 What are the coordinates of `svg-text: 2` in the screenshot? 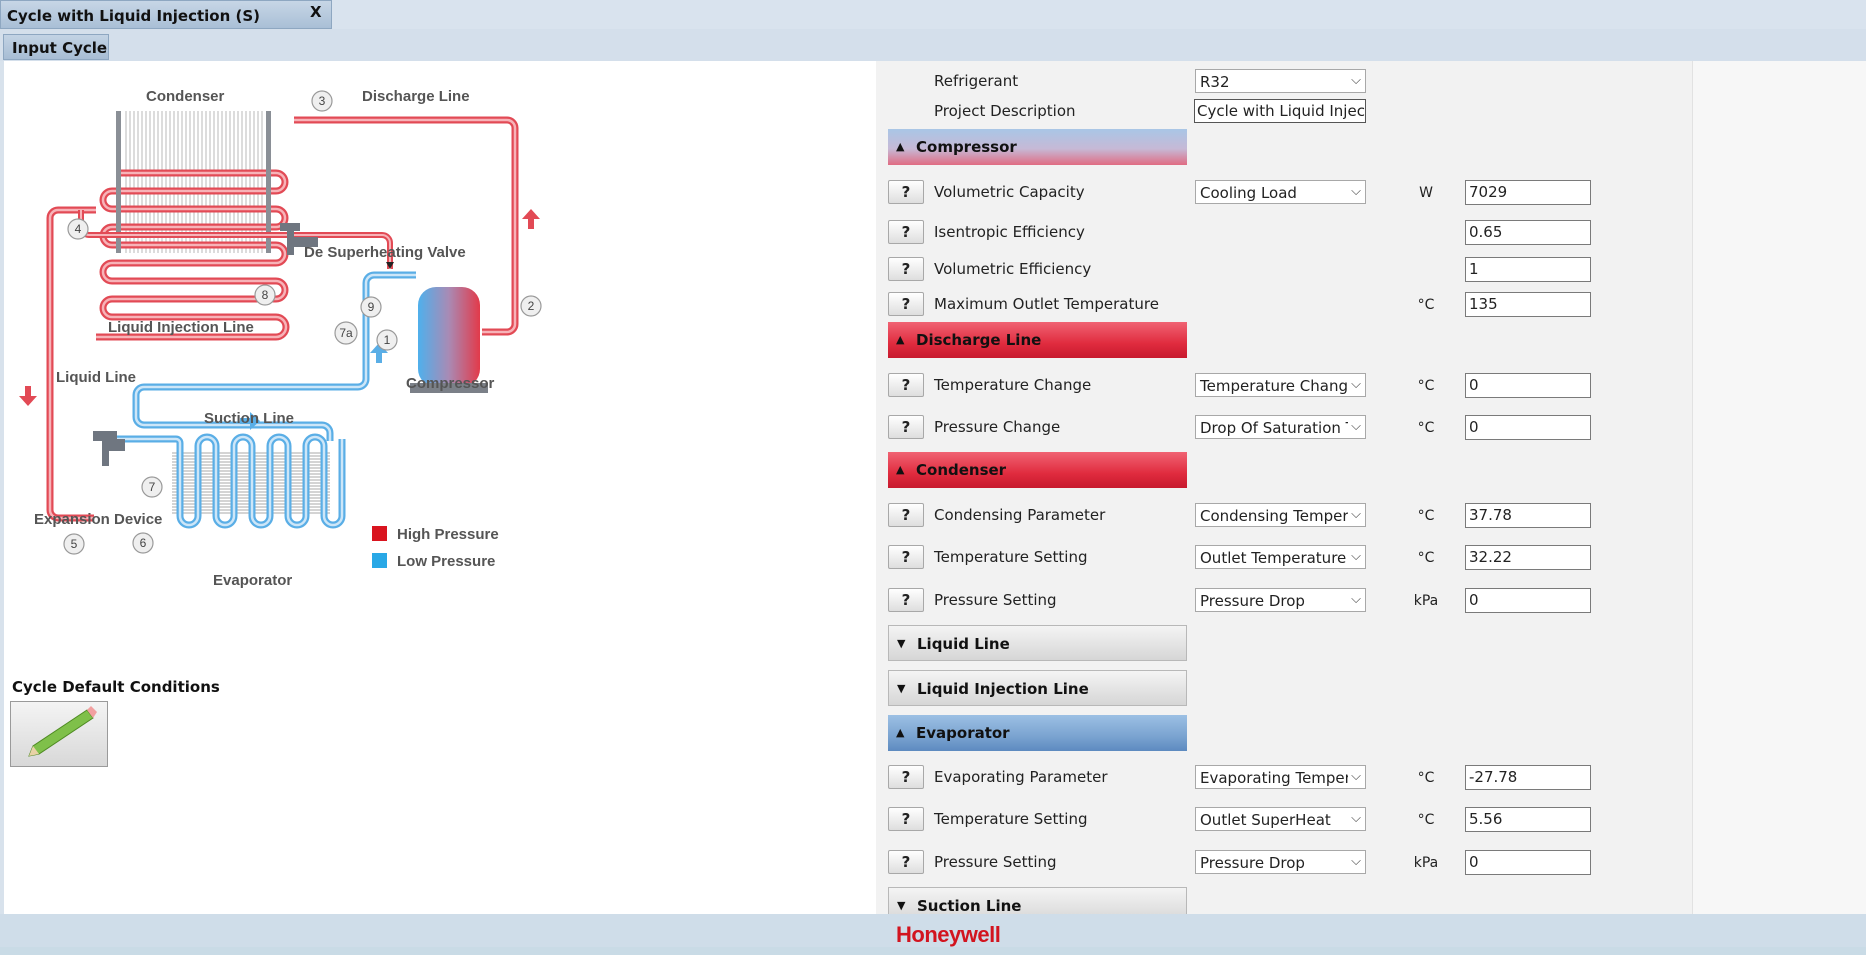 It's located at (531, 306).